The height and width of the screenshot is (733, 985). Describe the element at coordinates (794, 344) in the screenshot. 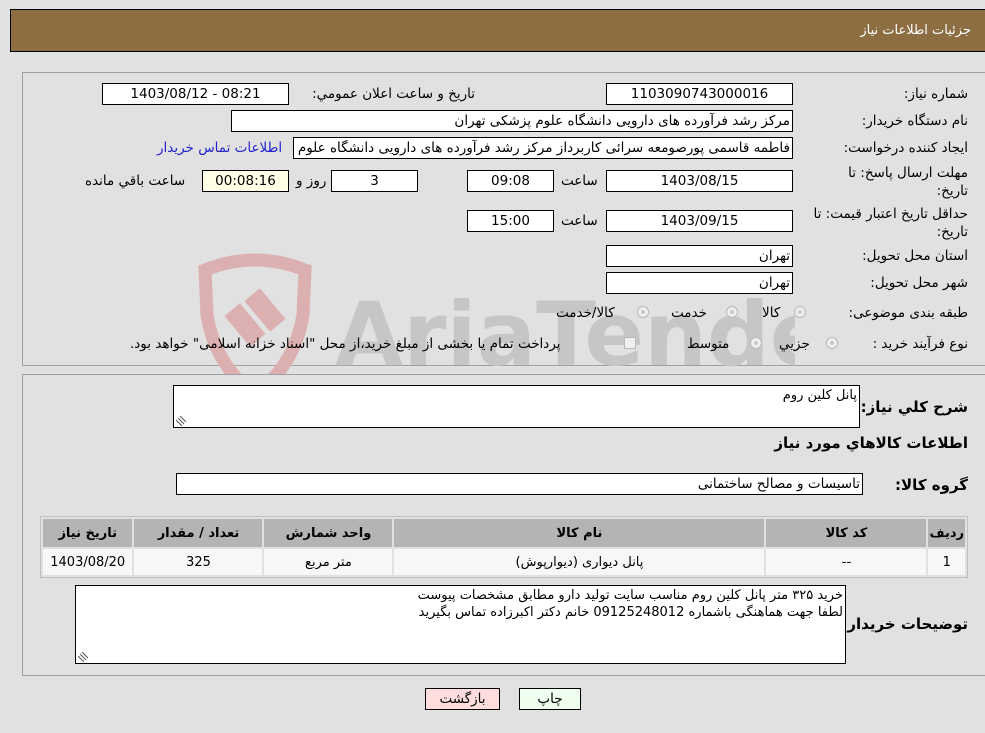

I see `process-option-minor: جزيي` at that location.